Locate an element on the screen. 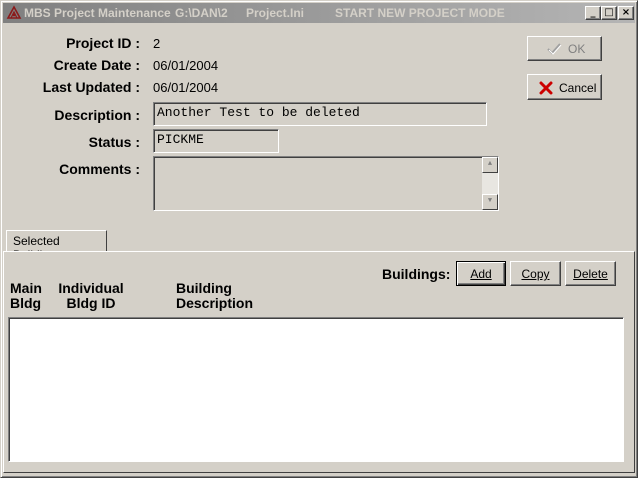 The image size is (638, 478). title-mode: START NEW PROJECT MODE is located at coordinates (420, 13).